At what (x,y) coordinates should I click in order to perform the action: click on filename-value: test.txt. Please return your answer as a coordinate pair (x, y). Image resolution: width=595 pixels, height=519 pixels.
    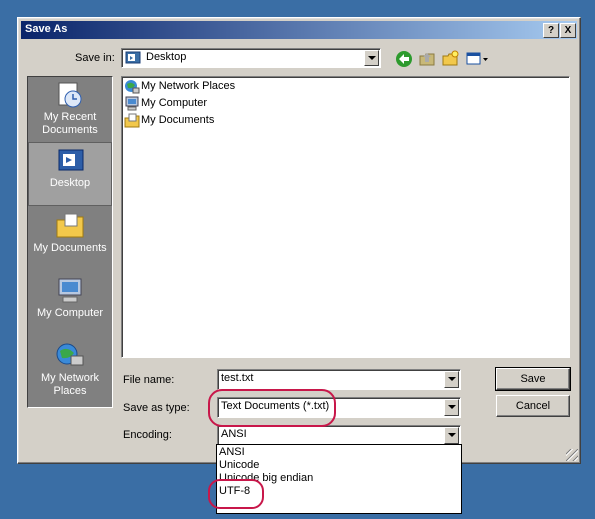
    Looking at the image, I should click on (237, 378).